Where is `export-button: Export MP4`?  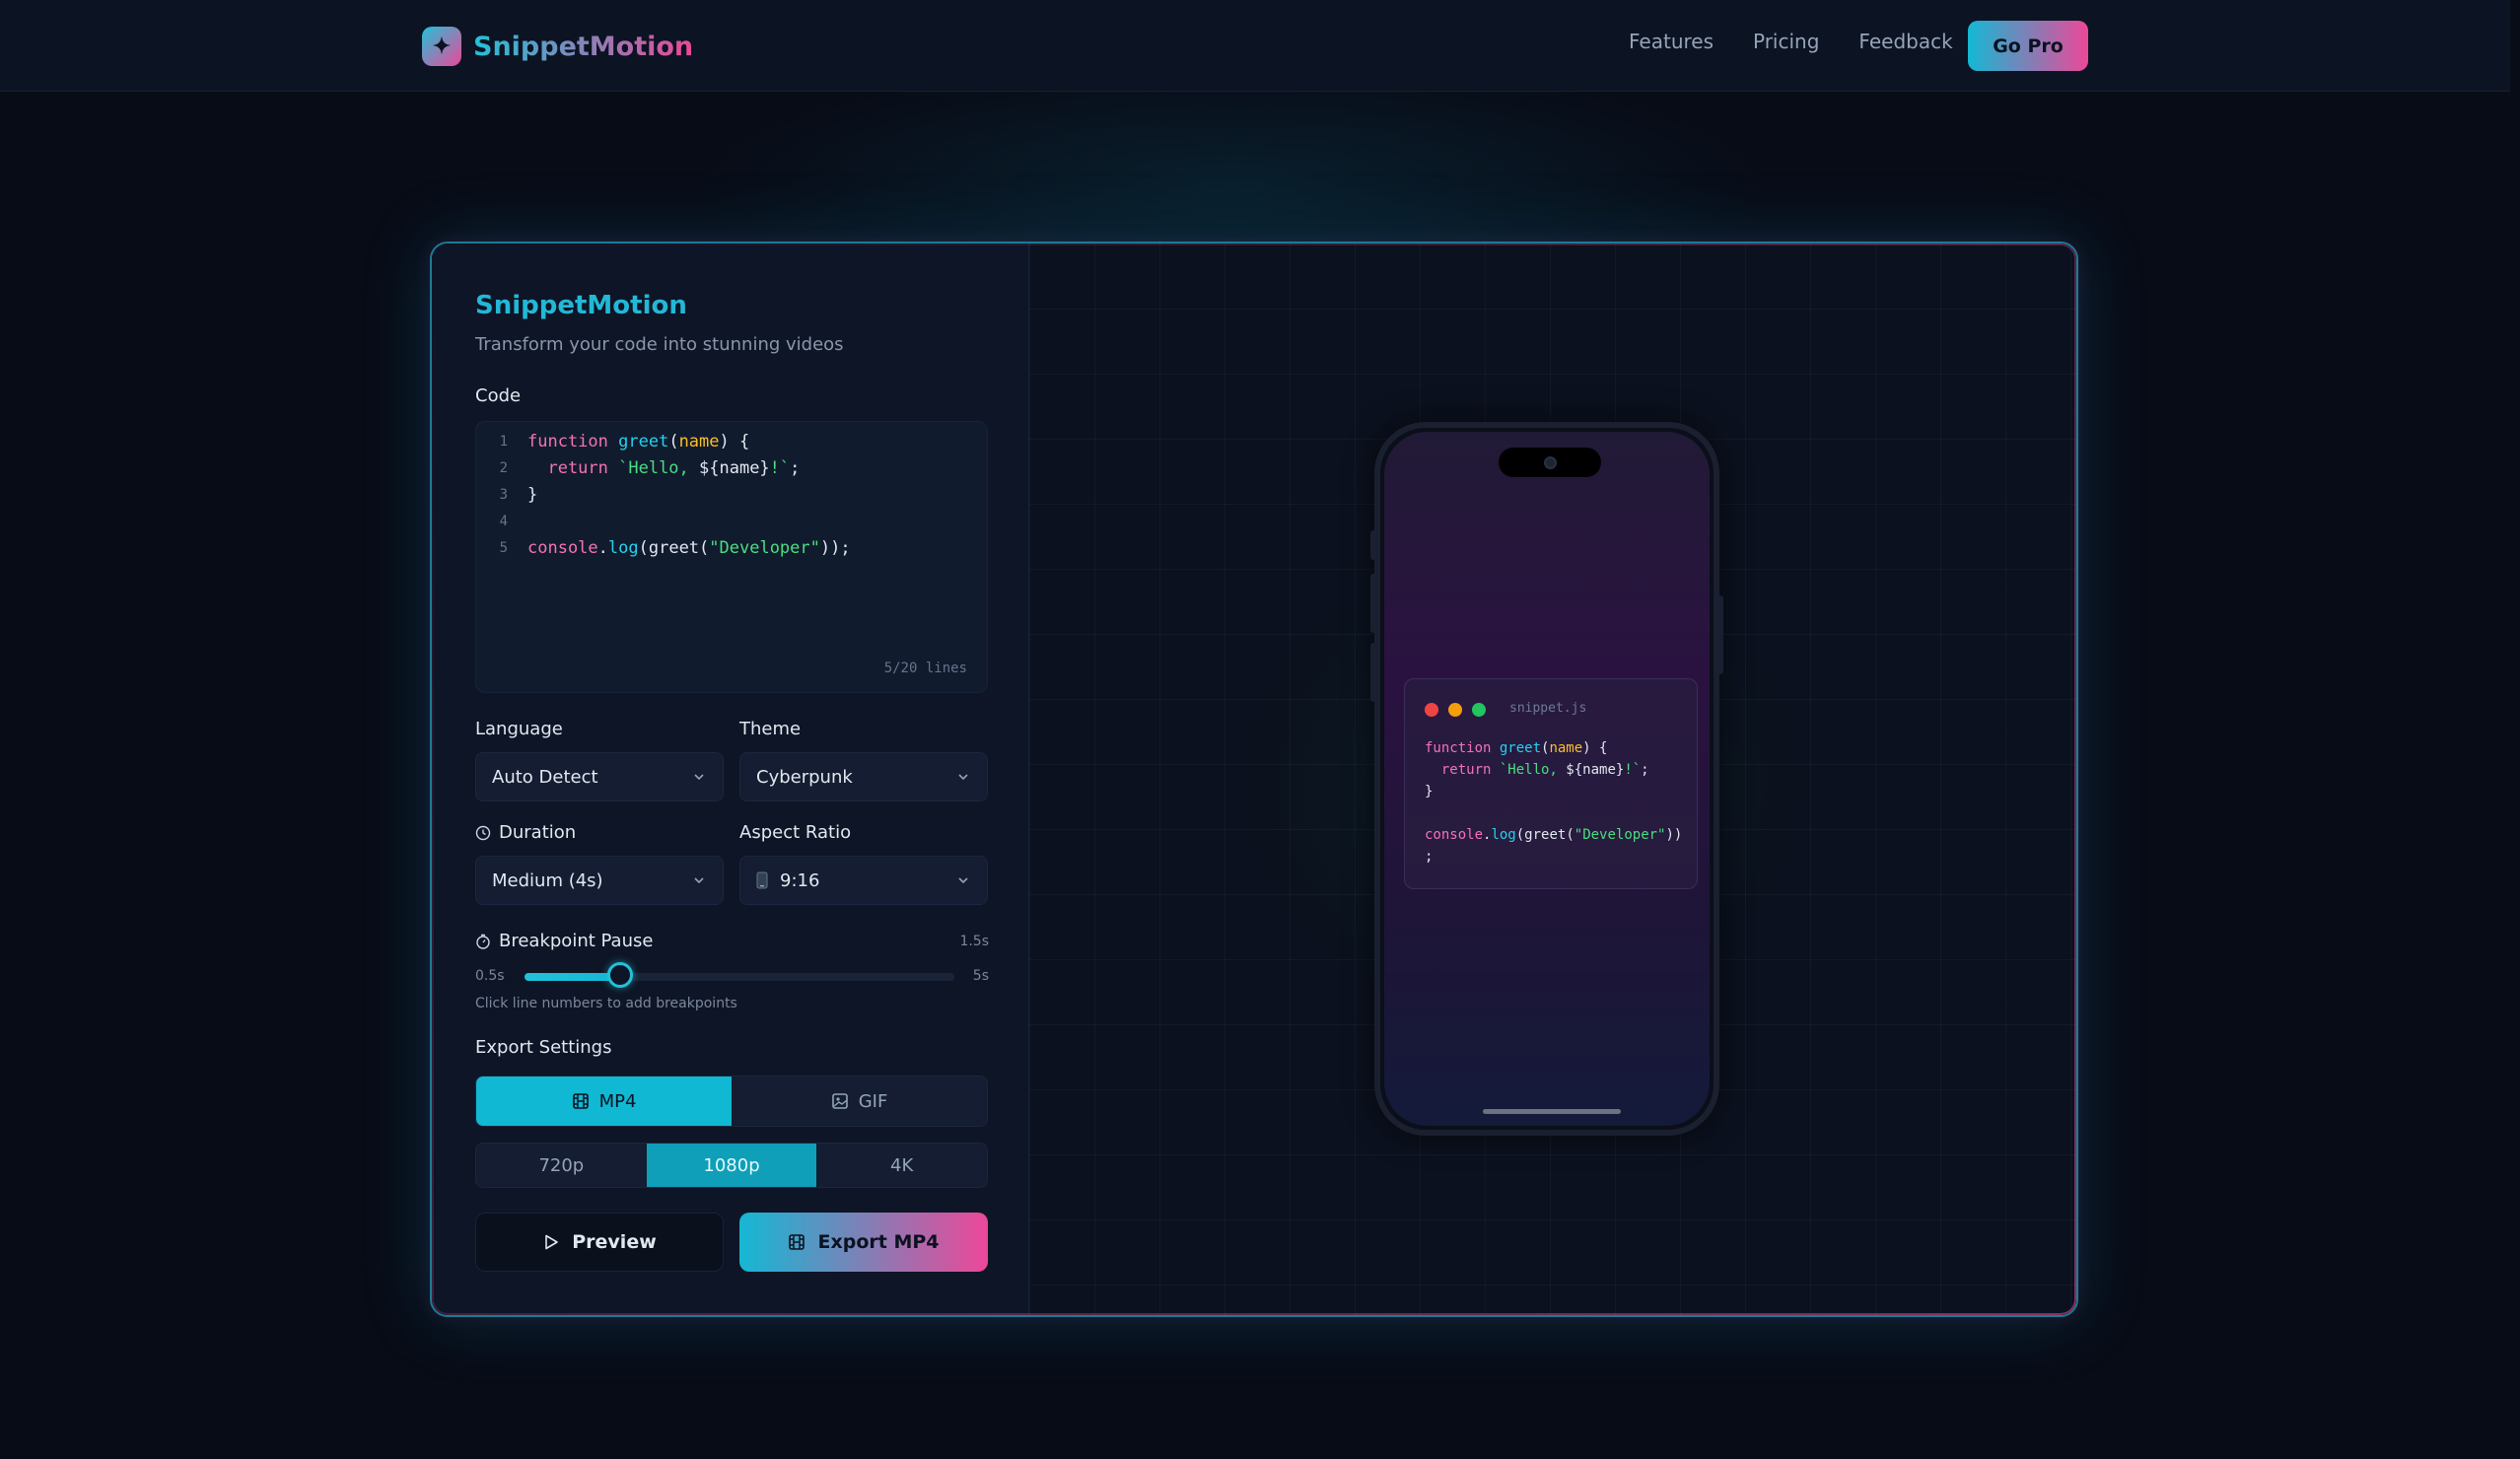 export-button: Export MP4 is located at coordinates (863, 1242).